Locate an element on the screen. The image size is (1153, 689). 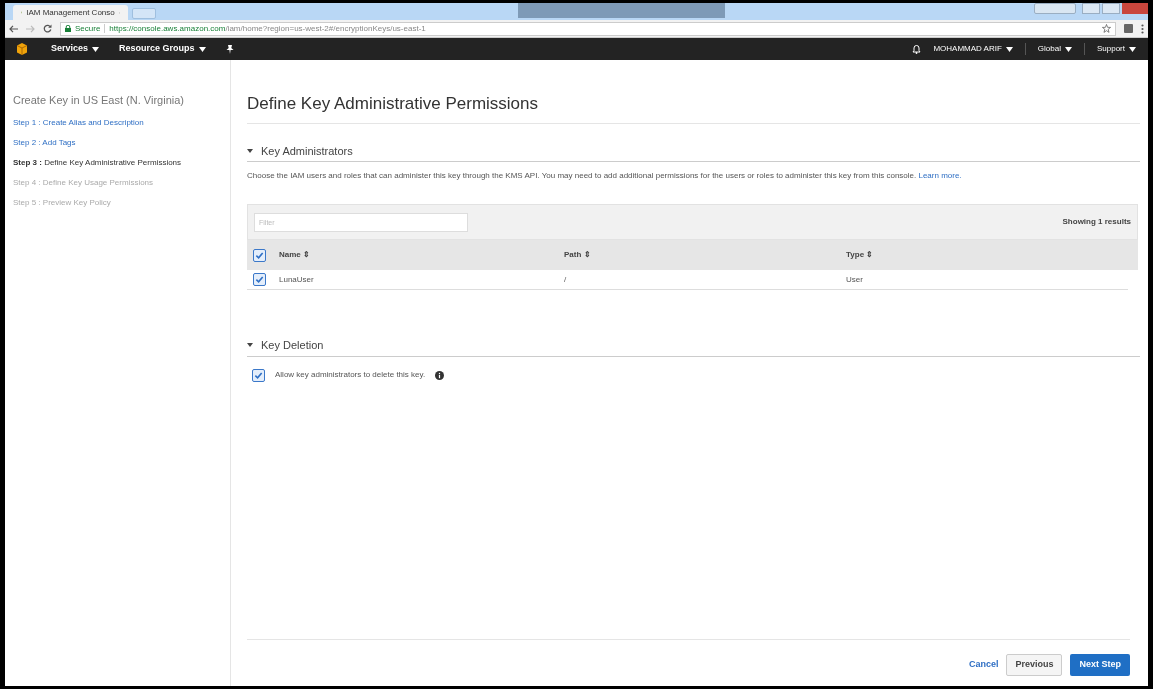
bell-icon is located at coordinates (917, 49).